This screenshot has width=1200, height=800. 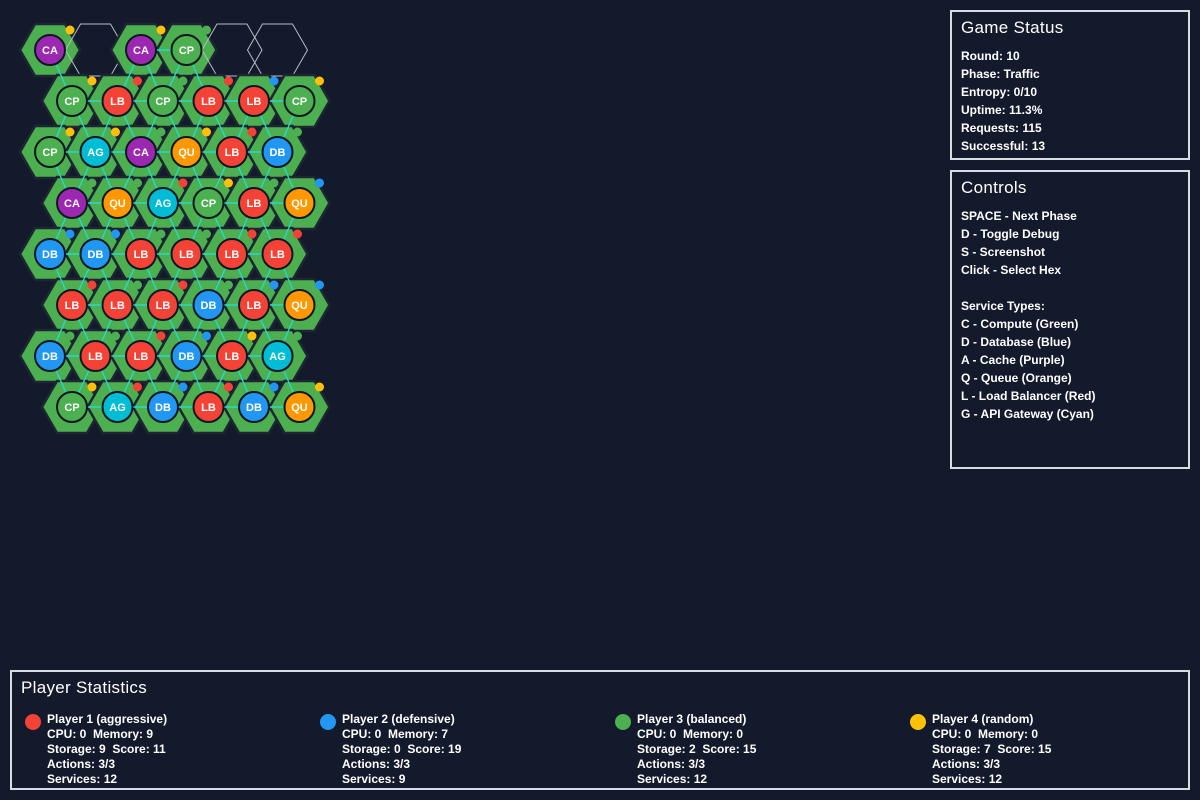 What do you see at coordinates (692, 719) in the screenshot?
I see `player-3-name: Player 3 (balanced)` at bounding box center [692, 719].